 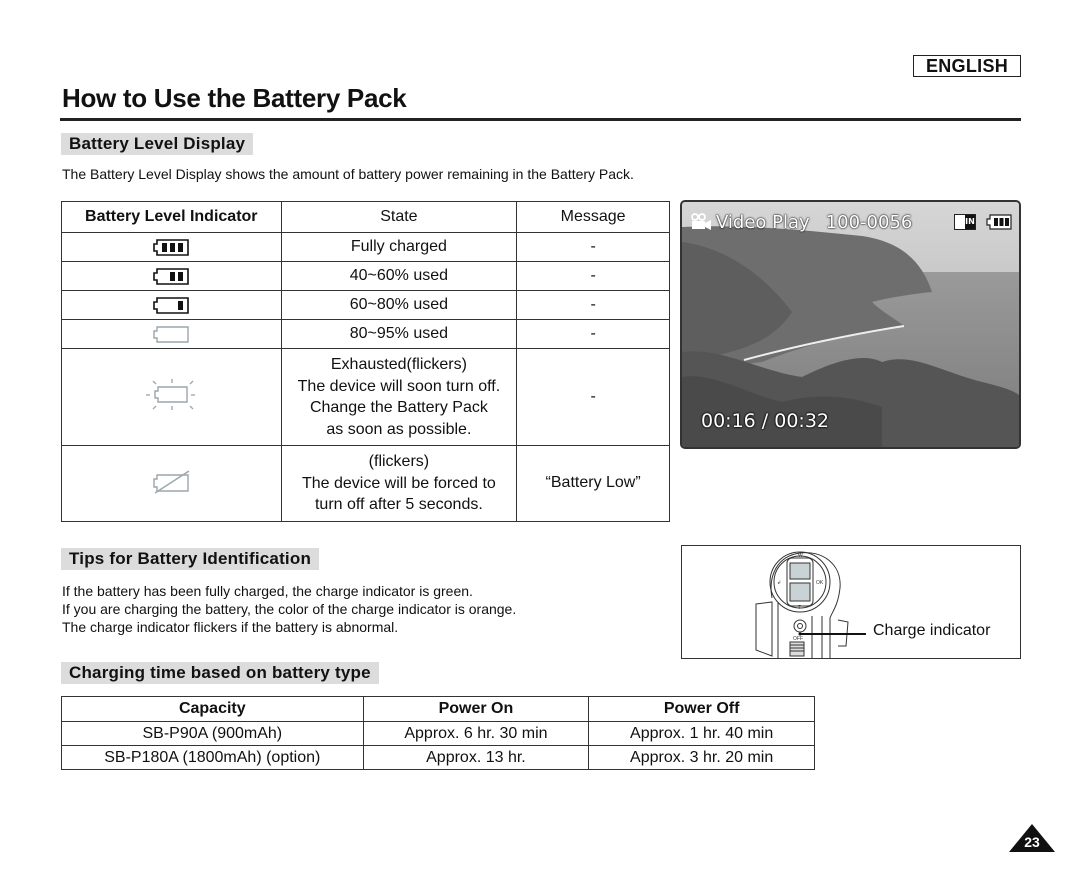 What do you see at coordinates (171, 394) in the screenshot?
I see `battery-exhausted-flicker-icon` at bounding box center [171, 394].